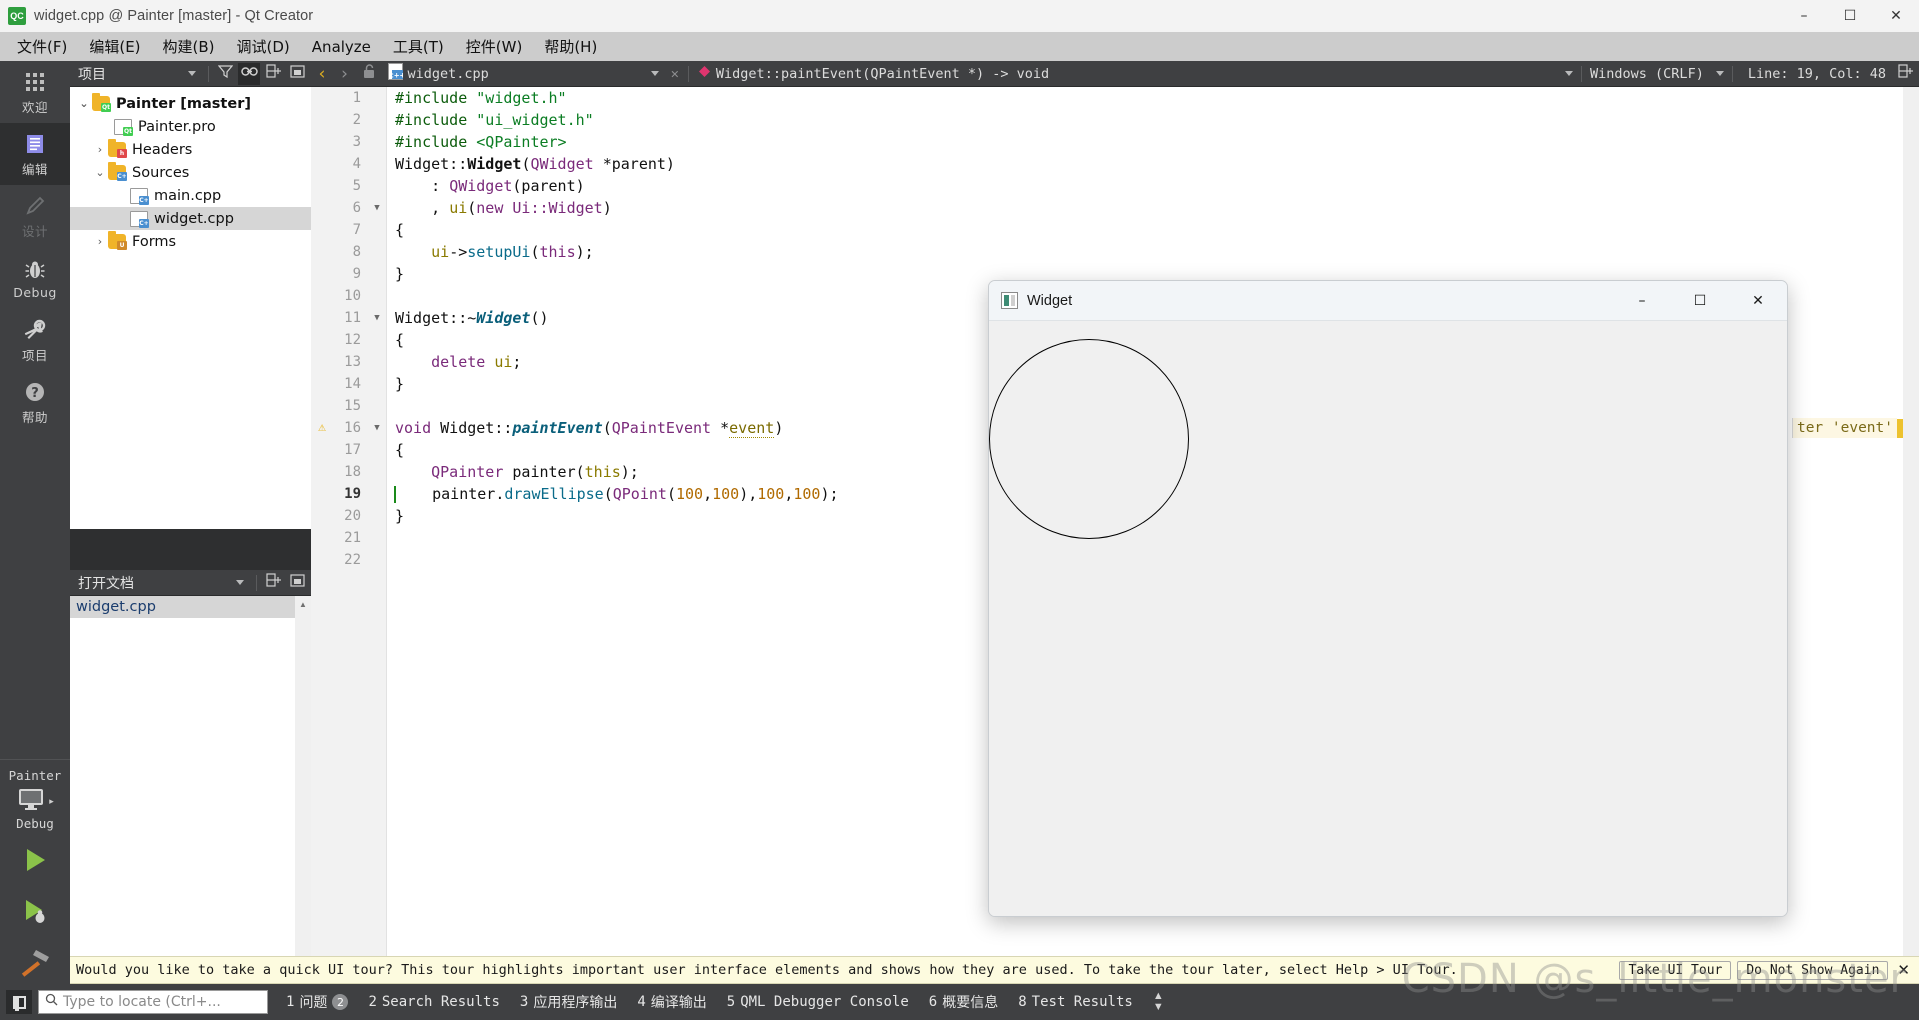 The width and height of the screenshot is (1919, 1020). I want to click on play-triangle-icon, so click(35, 862).